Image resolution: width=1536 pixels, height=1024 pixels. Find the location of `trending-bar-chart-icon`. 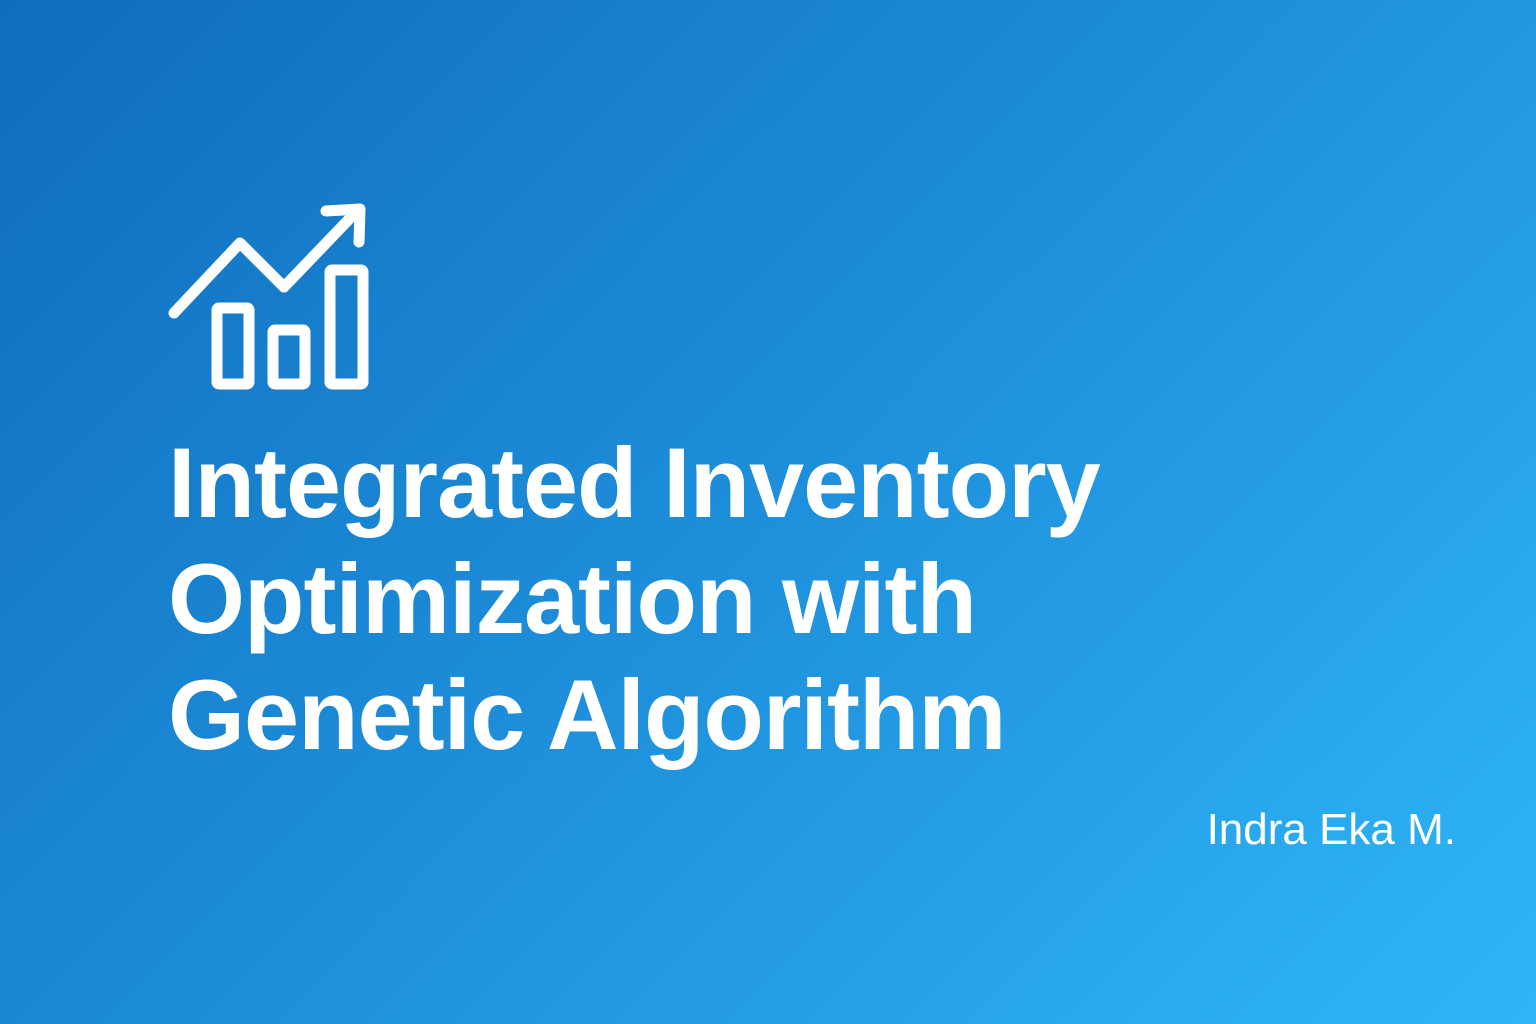

trending-bar-chart-icon is located at coordinates (268, 296).